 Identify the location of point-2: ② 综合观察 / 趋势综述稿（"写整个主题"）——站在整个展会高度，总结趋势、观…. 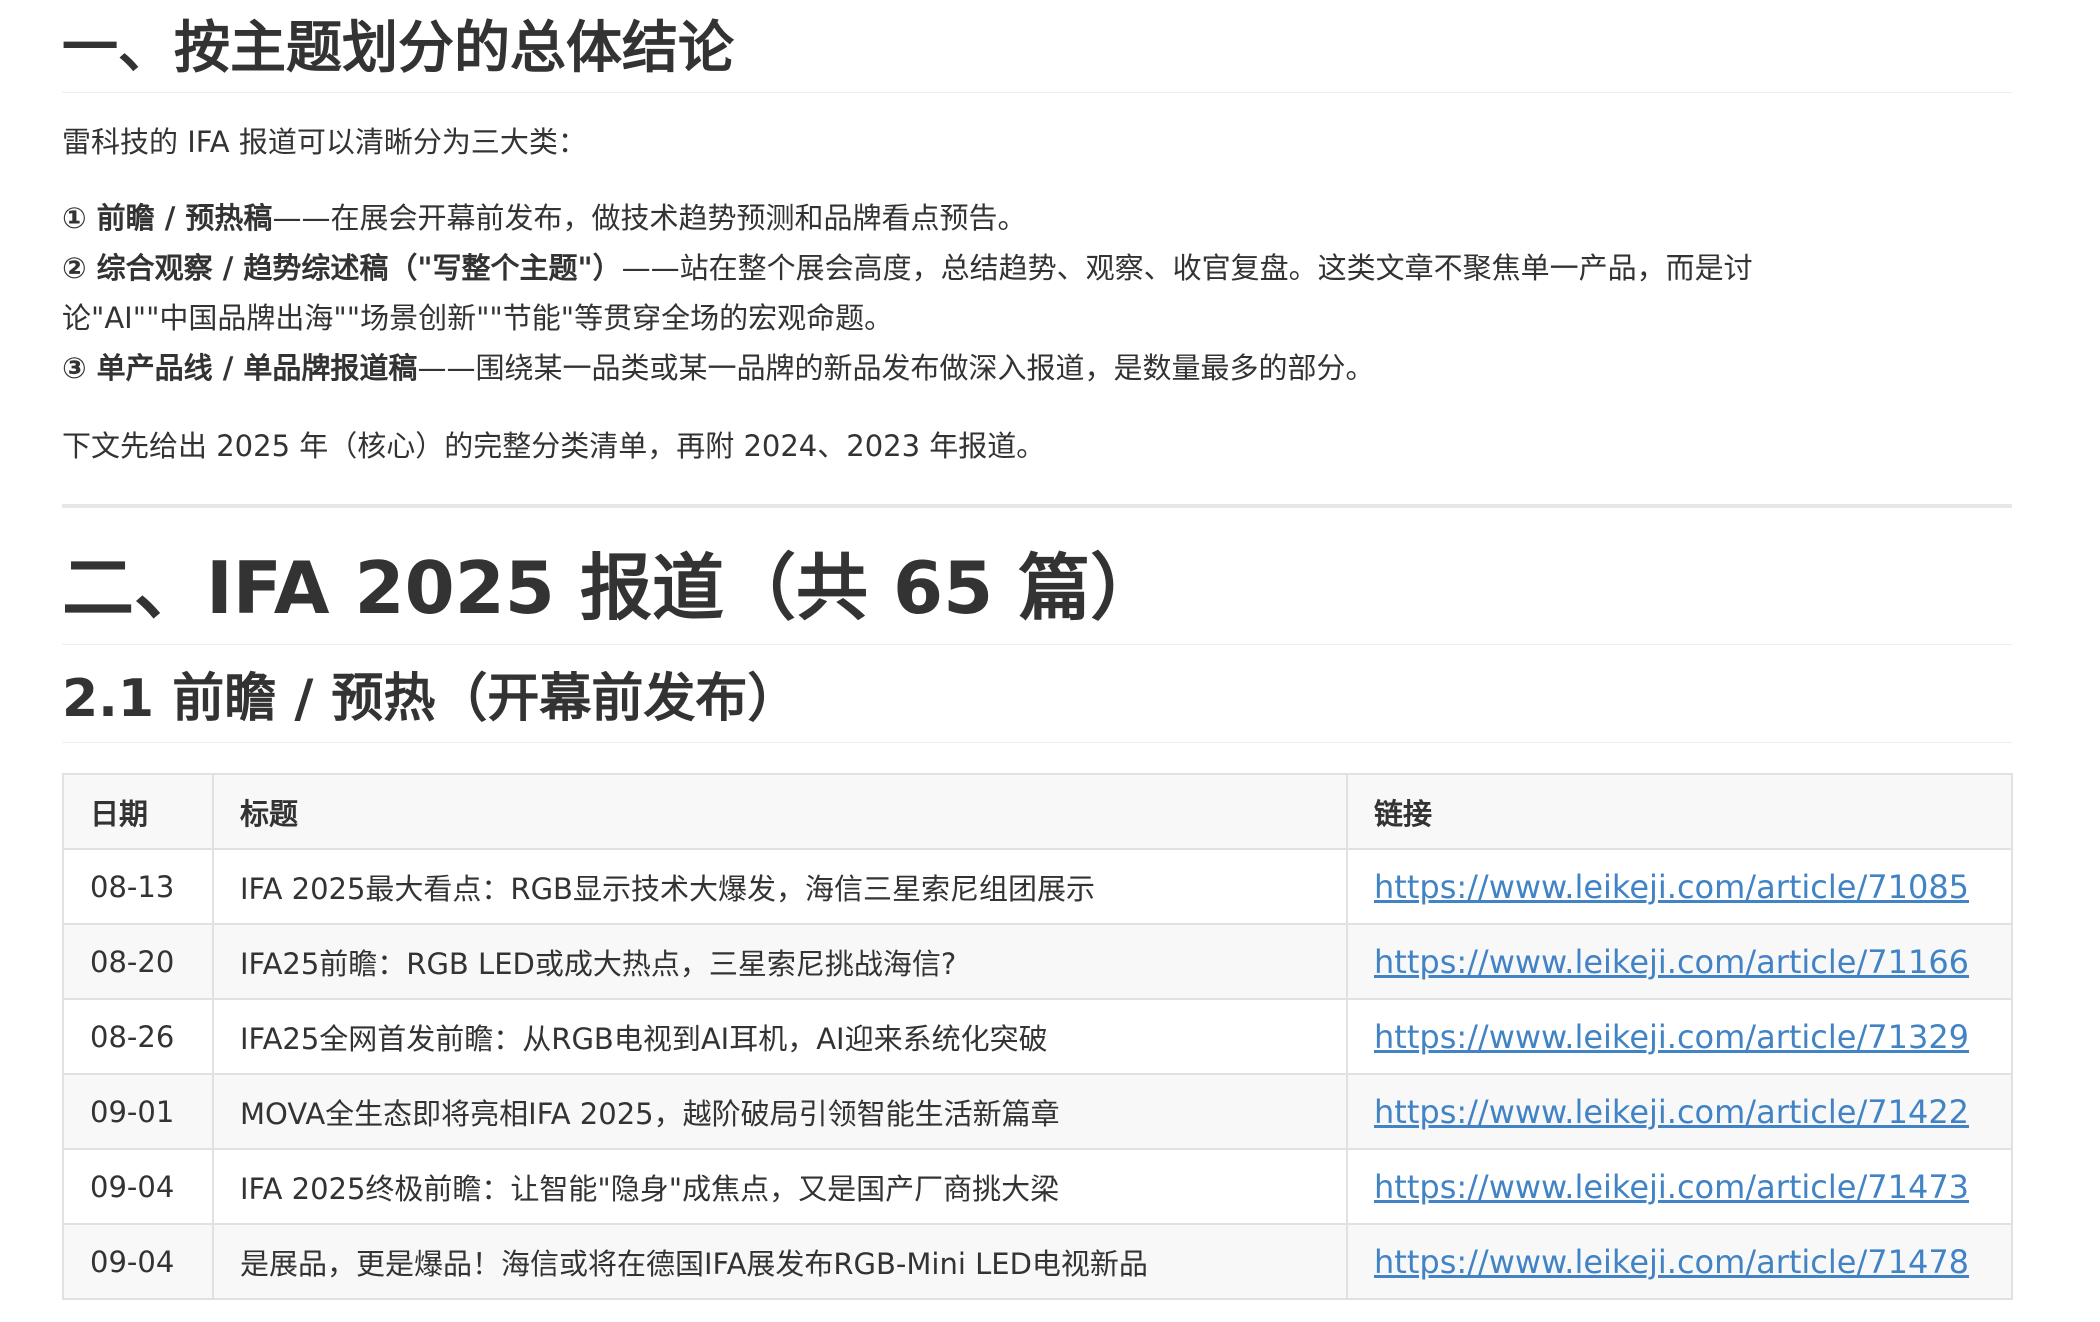
(1037, 268).